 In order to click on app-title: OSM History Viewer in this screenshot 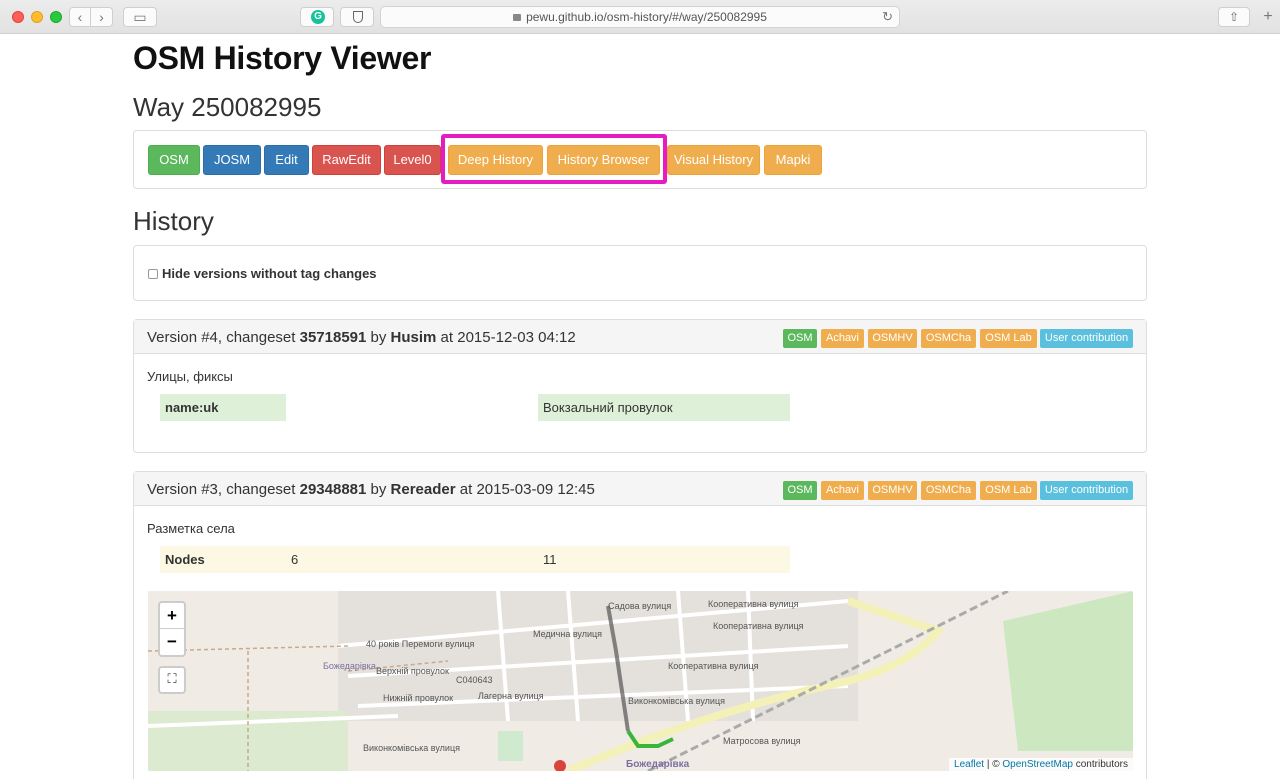, I will do `click(282, 58)`.